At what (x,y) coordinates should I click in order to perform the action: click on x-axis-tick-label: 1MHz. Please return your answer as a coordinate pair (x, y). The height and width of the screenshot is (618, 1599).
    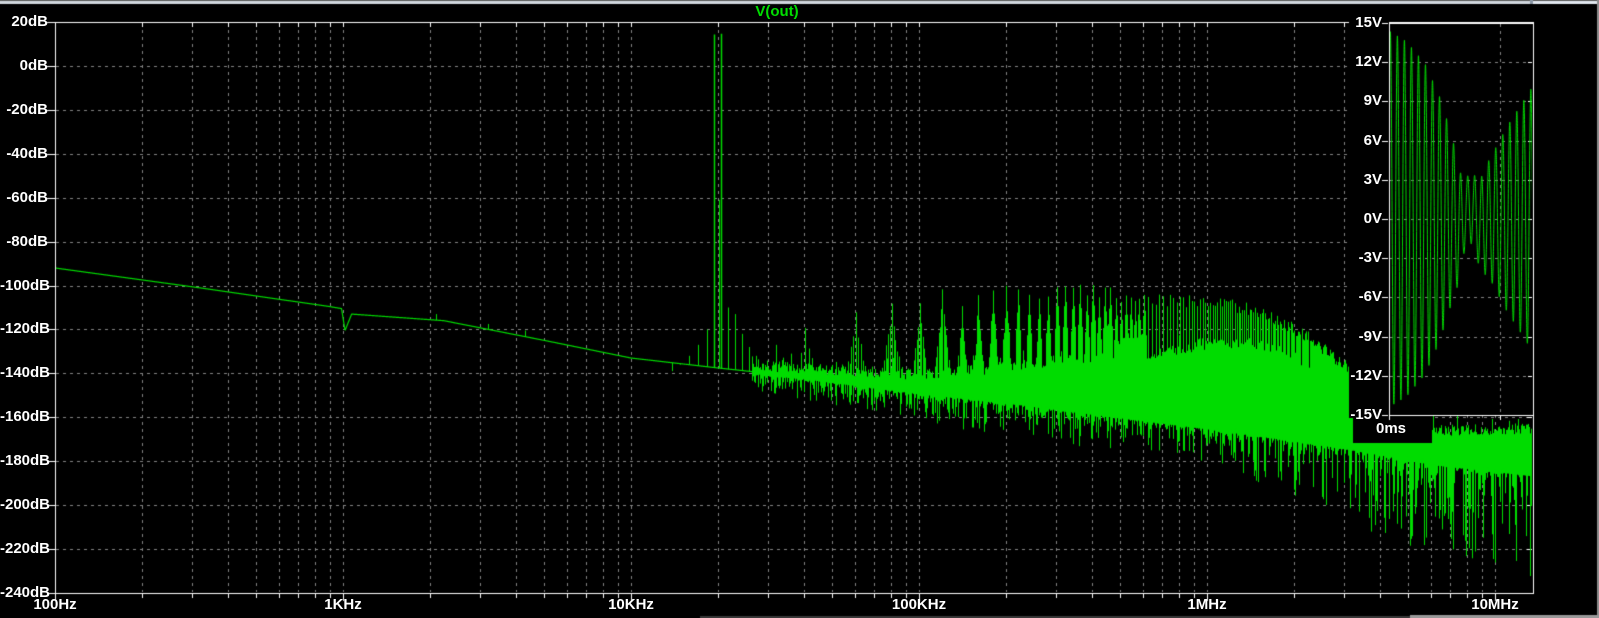
    Looking at the image, I should click on (1207, 604).